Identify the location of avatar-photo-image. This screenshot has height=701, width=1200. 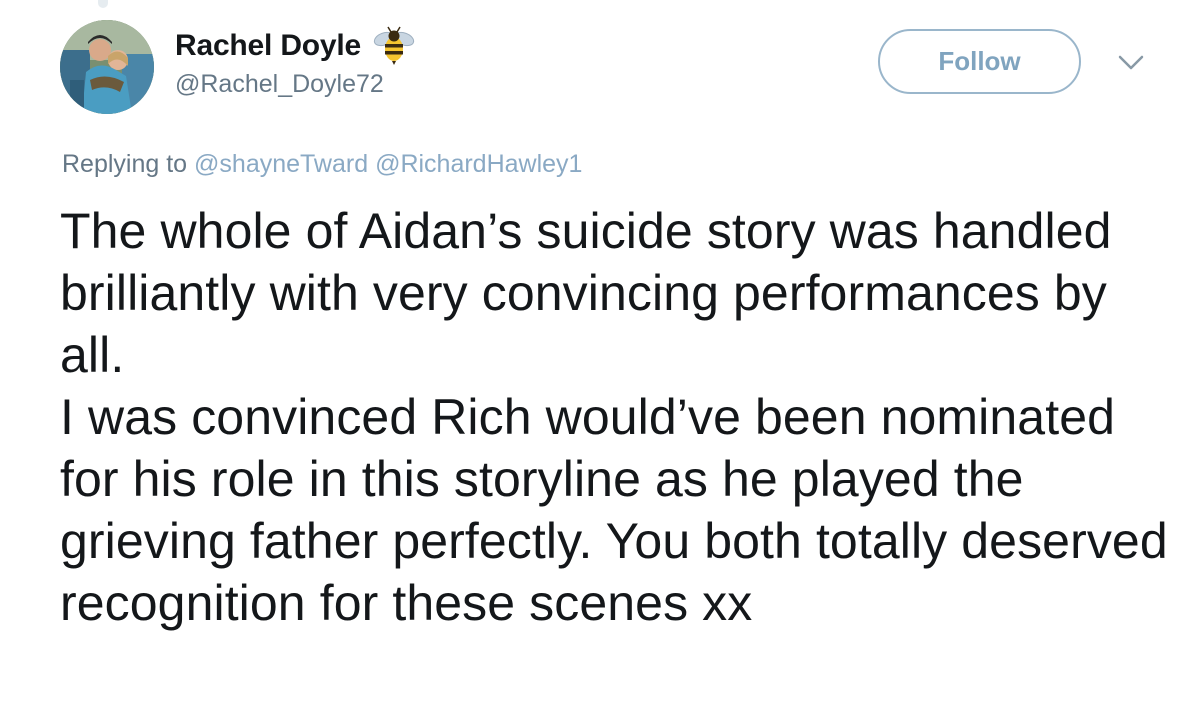
(107, 67).